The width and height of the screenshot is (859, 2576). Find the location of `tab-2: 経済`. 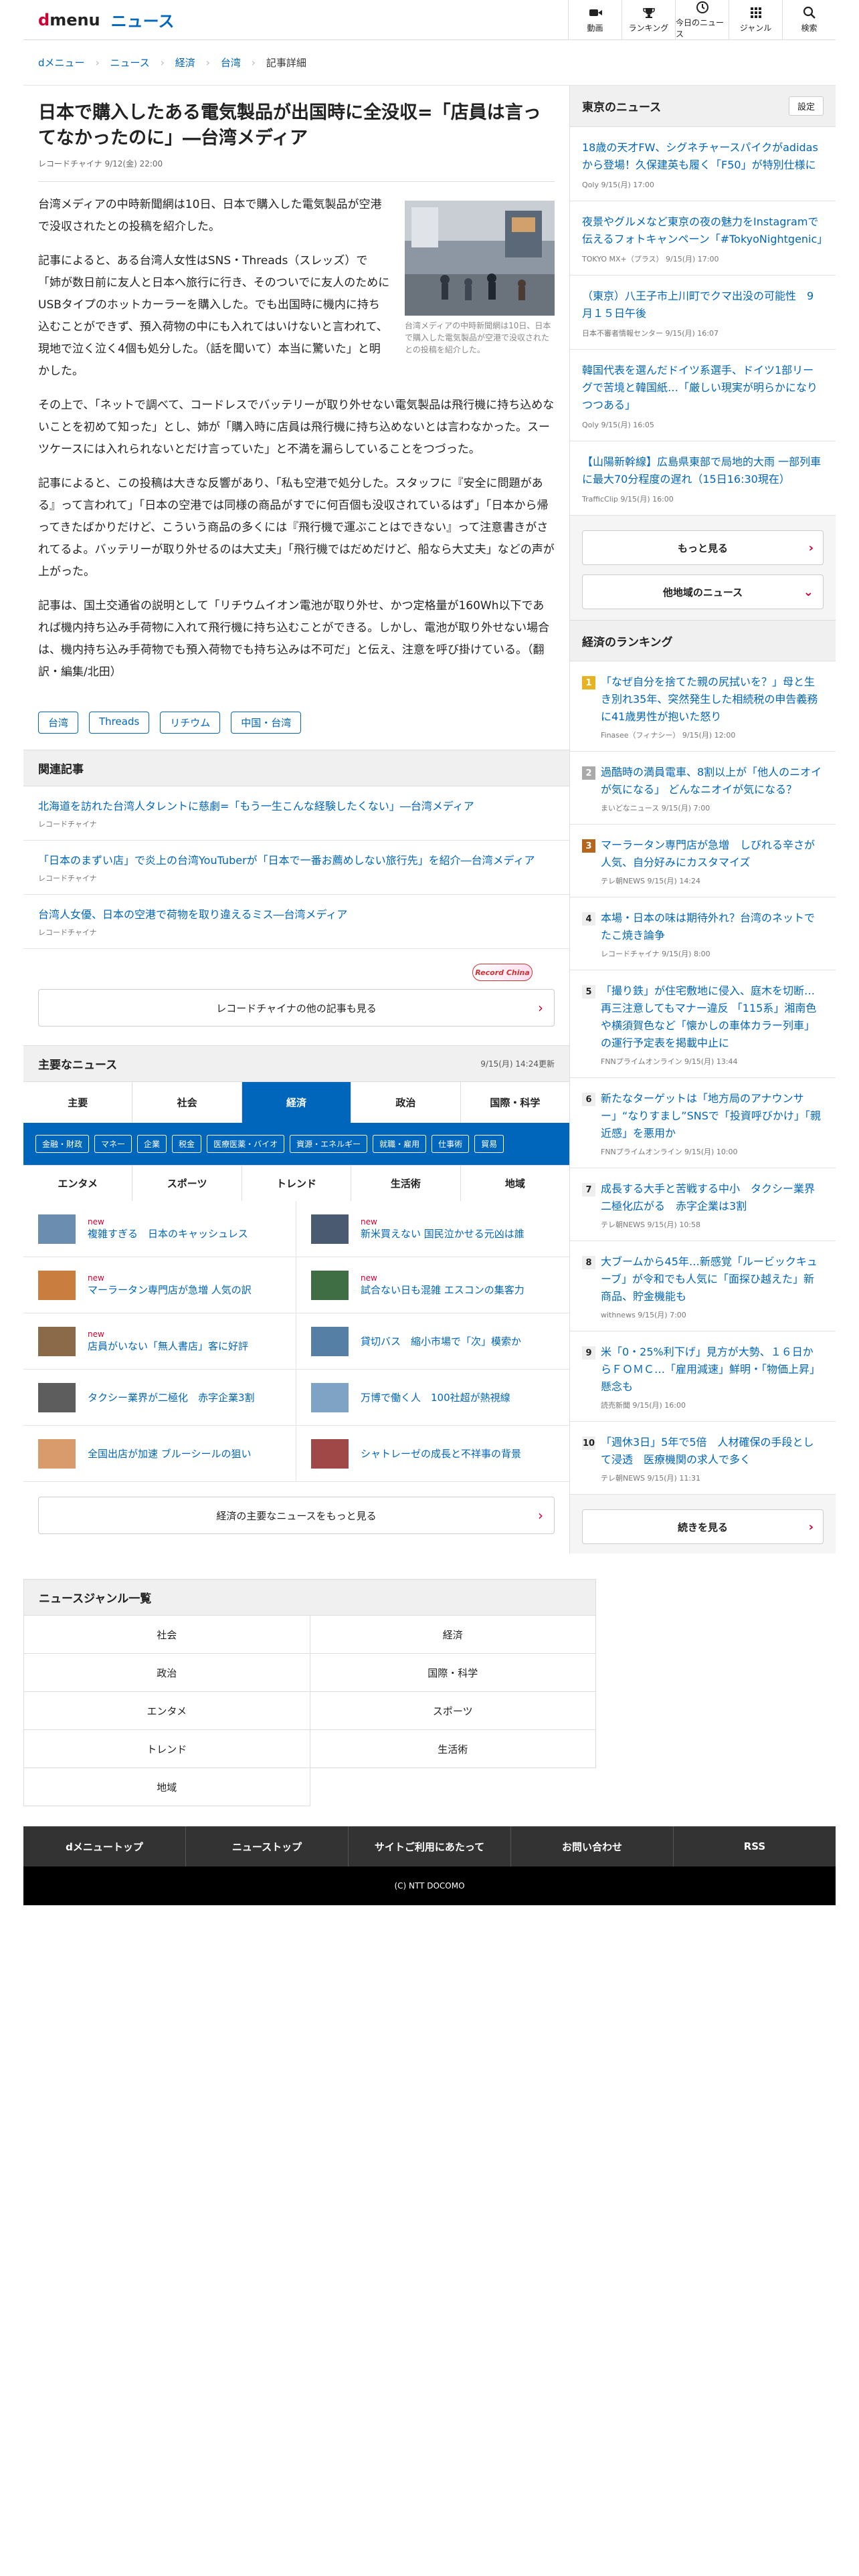

tab-2: 経済 is located at coordinates (297, 1102).